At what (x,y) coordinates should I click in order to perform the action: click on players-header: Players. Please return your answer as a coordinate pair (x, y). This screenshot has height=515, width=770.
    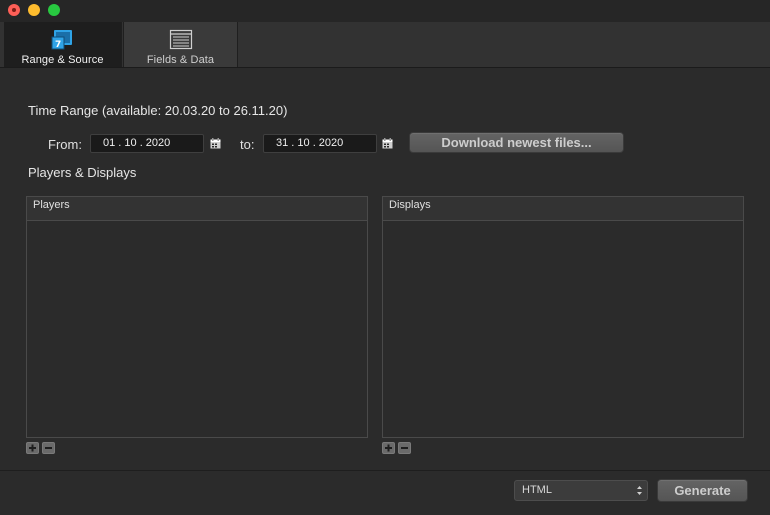
    Looking at the image, I should click on (197, 209).